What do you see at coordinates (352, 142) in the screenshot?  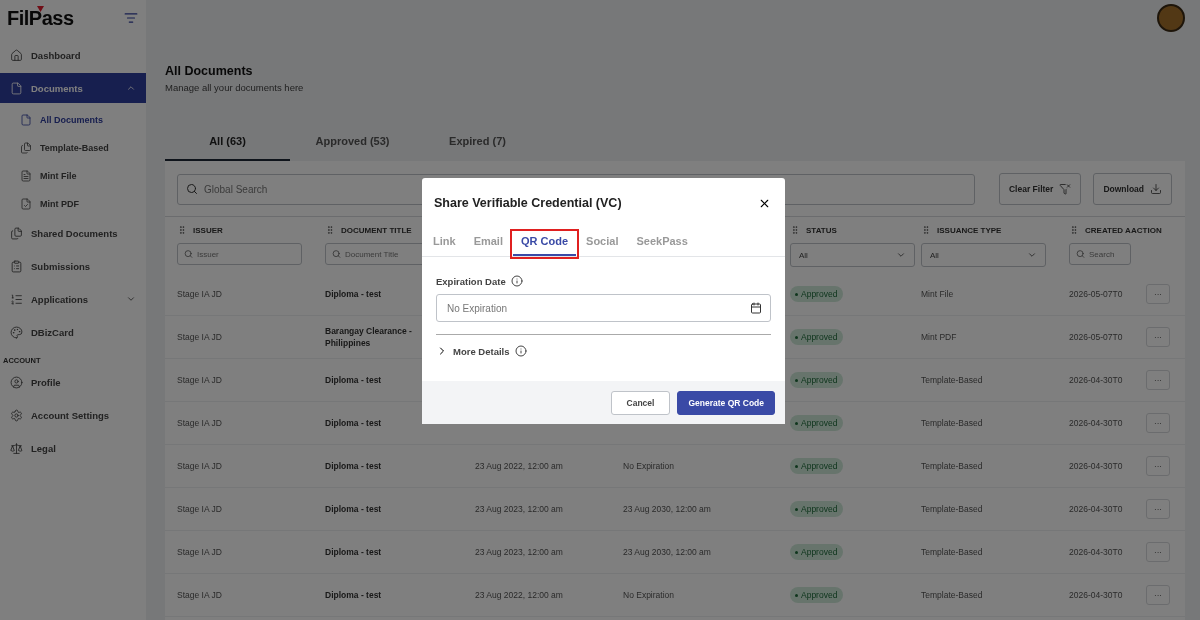 I see `tab: Approved (53)` at bounding box center [352, 142].